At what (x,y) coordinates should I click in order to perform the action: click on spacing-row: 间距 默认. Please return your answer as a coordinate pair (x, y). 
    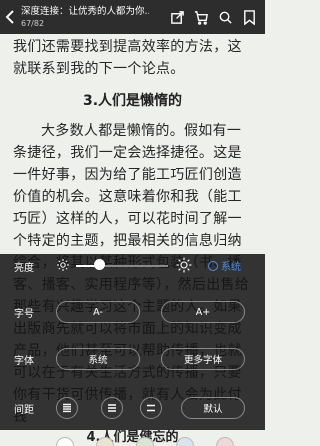
    Looking at the image, I should click on (132, 408).